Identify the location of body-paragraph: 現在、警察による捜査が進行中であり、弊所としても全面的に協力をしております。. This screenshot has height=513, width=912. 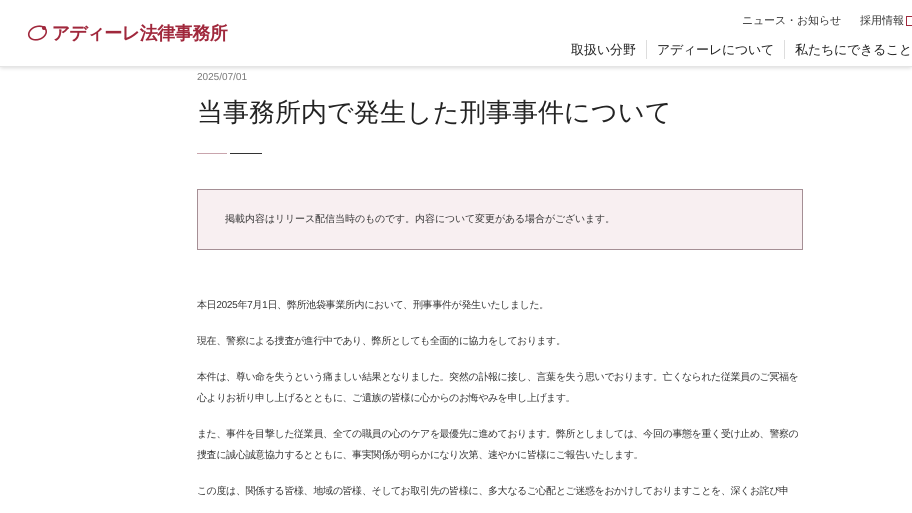
(382, 341).